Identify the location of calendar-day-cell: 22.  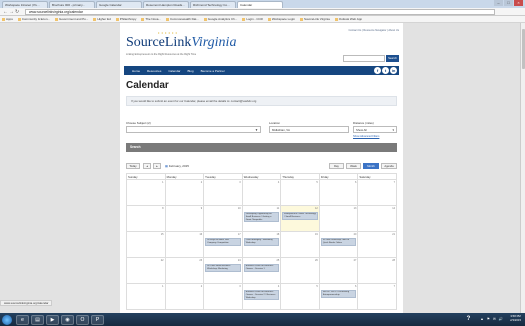
(146, 270).